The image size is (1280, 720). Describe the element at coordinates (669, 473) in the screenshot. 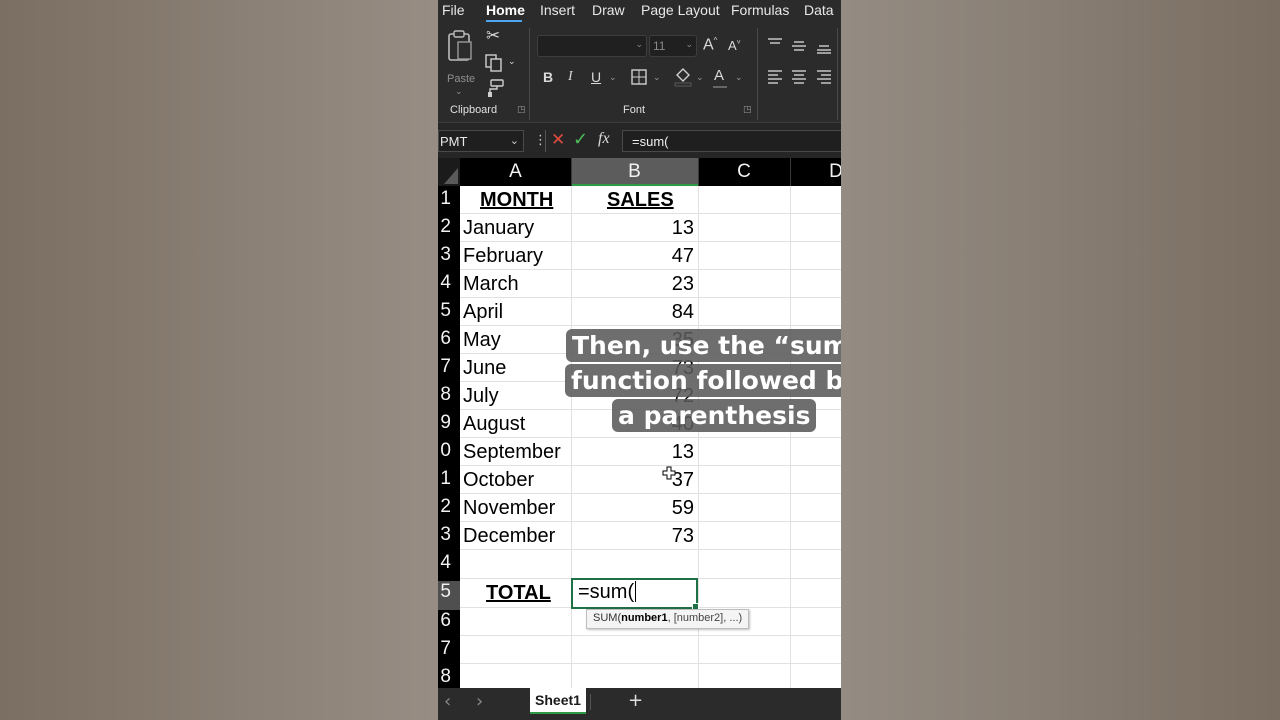

I see `cursor-crosshair-icon` at that location.